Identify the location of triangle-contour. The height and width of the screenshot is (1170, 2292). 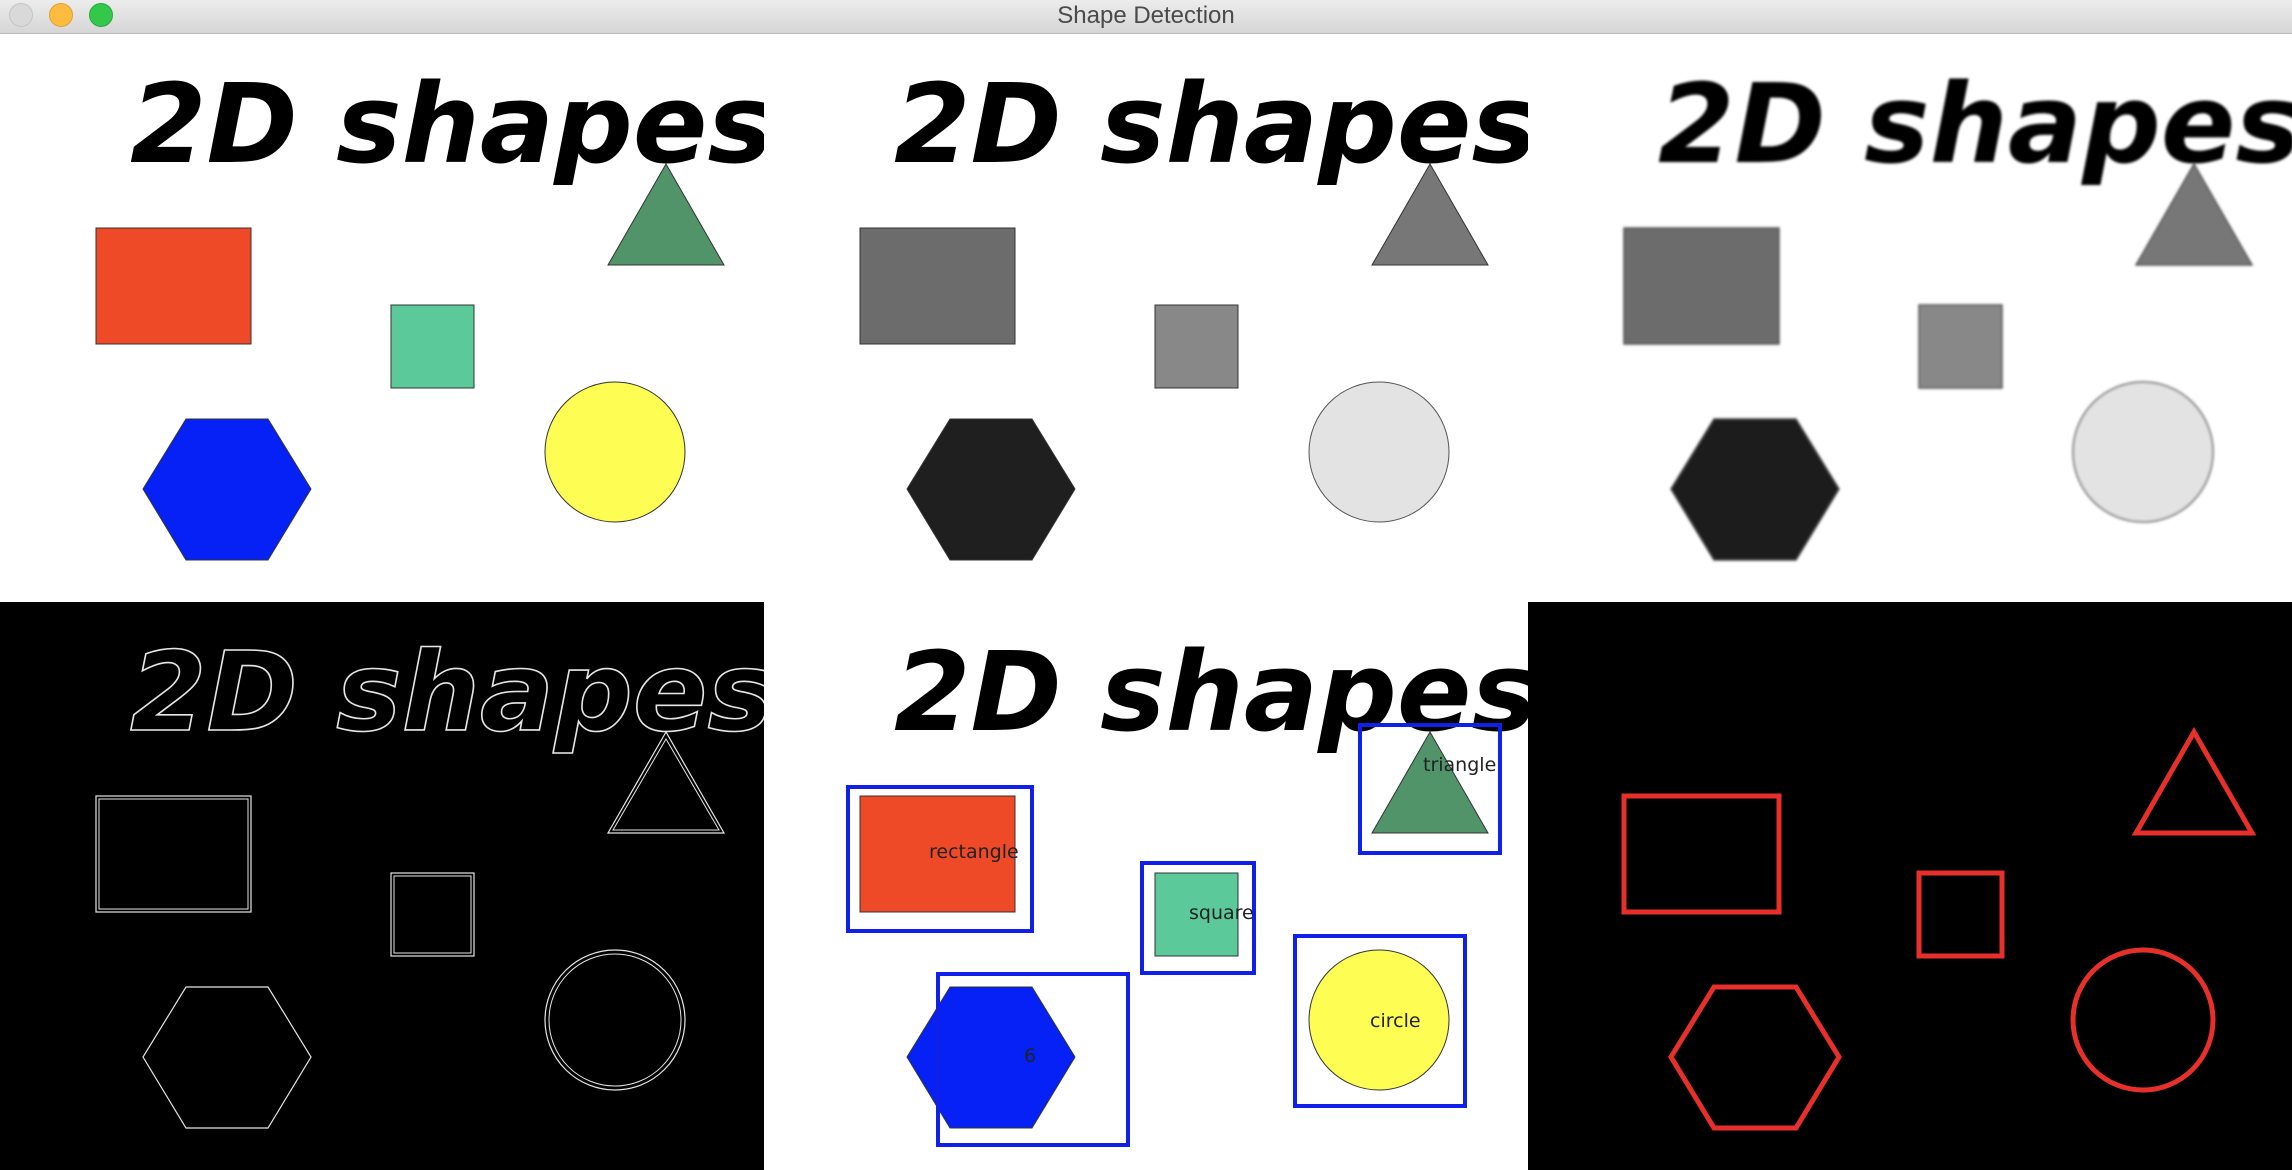
(2194, 781).